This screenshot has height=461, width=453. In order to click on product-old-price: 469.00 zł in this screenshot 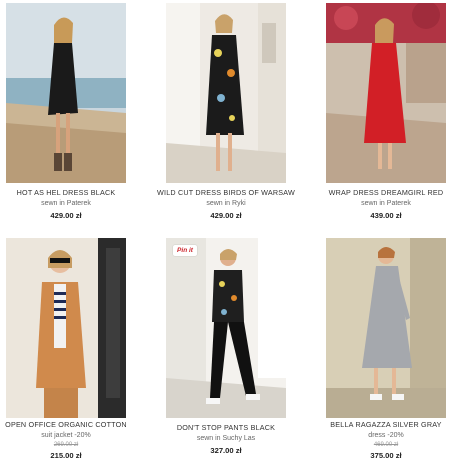, I will do `click(386, 445)`.